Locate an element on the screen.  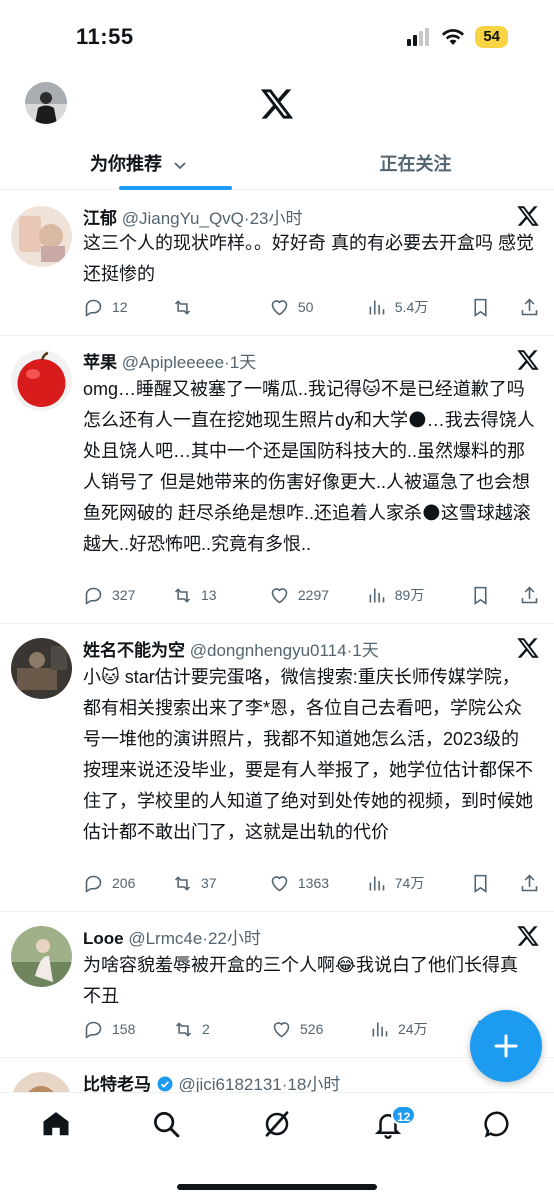
x-logo-icon is located at coordinates (277, 104).